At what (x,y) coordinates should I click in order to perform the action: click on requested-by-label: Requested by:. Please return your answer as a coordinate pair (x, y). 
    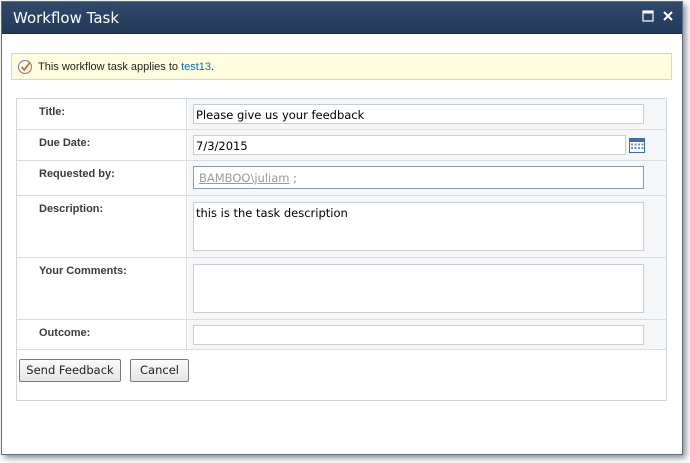
    Looking at the image, I should click on (77, 174).